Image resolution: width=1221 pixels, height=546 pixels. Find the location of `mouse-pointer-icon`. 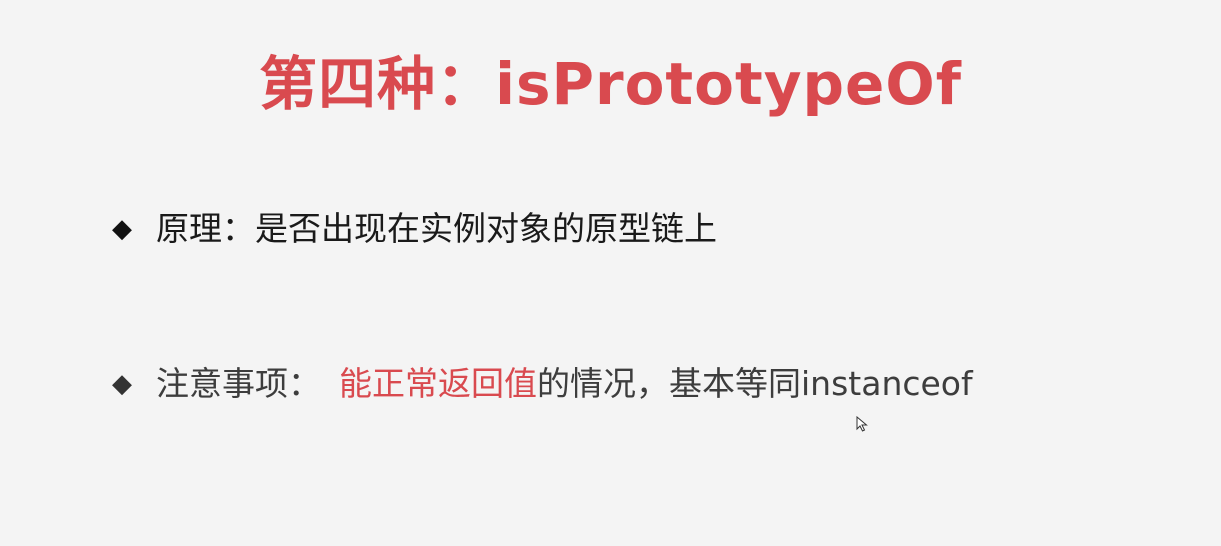

mouse-pointer-icon is located at coordinates (862, 424).